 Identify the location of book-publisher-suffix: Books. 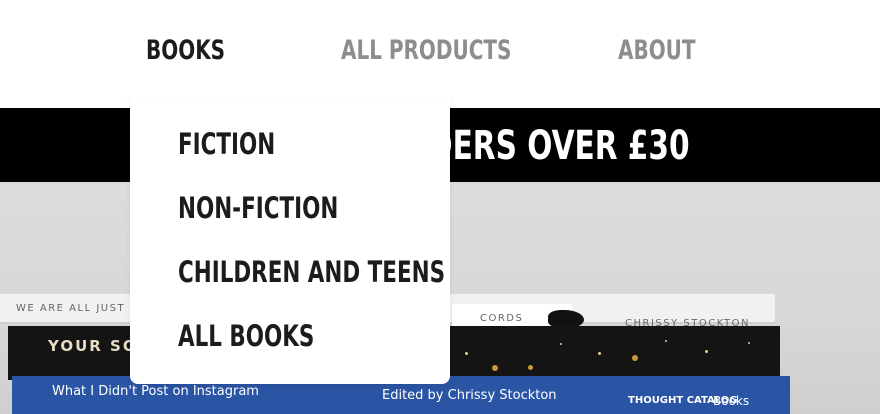
(731, 401).